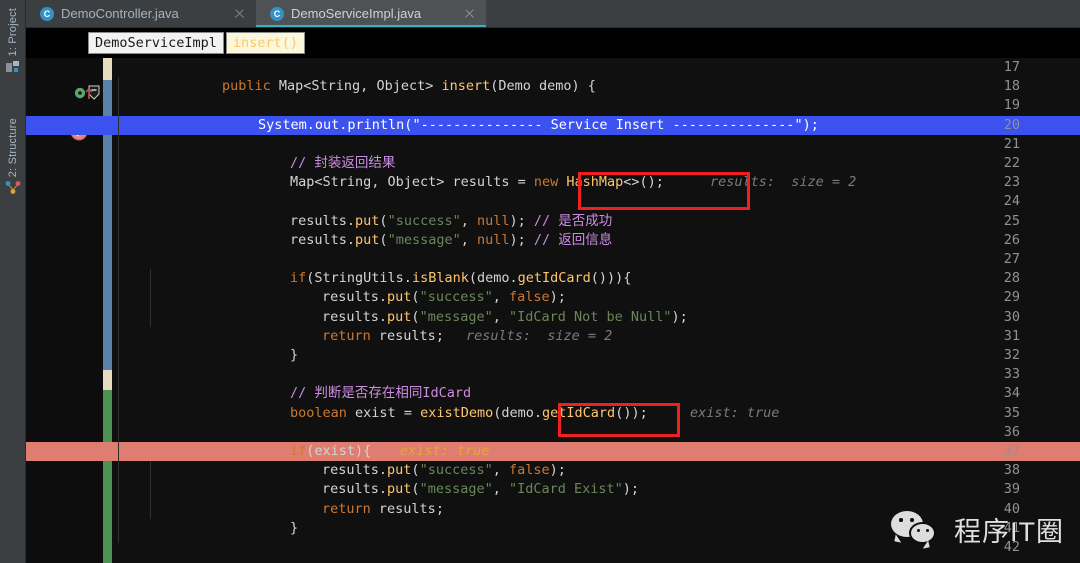 The image size is (1080, 563). Describe the element at coordinates (1011, 105) in the screenshot. I see `line-number: 19` at that location.